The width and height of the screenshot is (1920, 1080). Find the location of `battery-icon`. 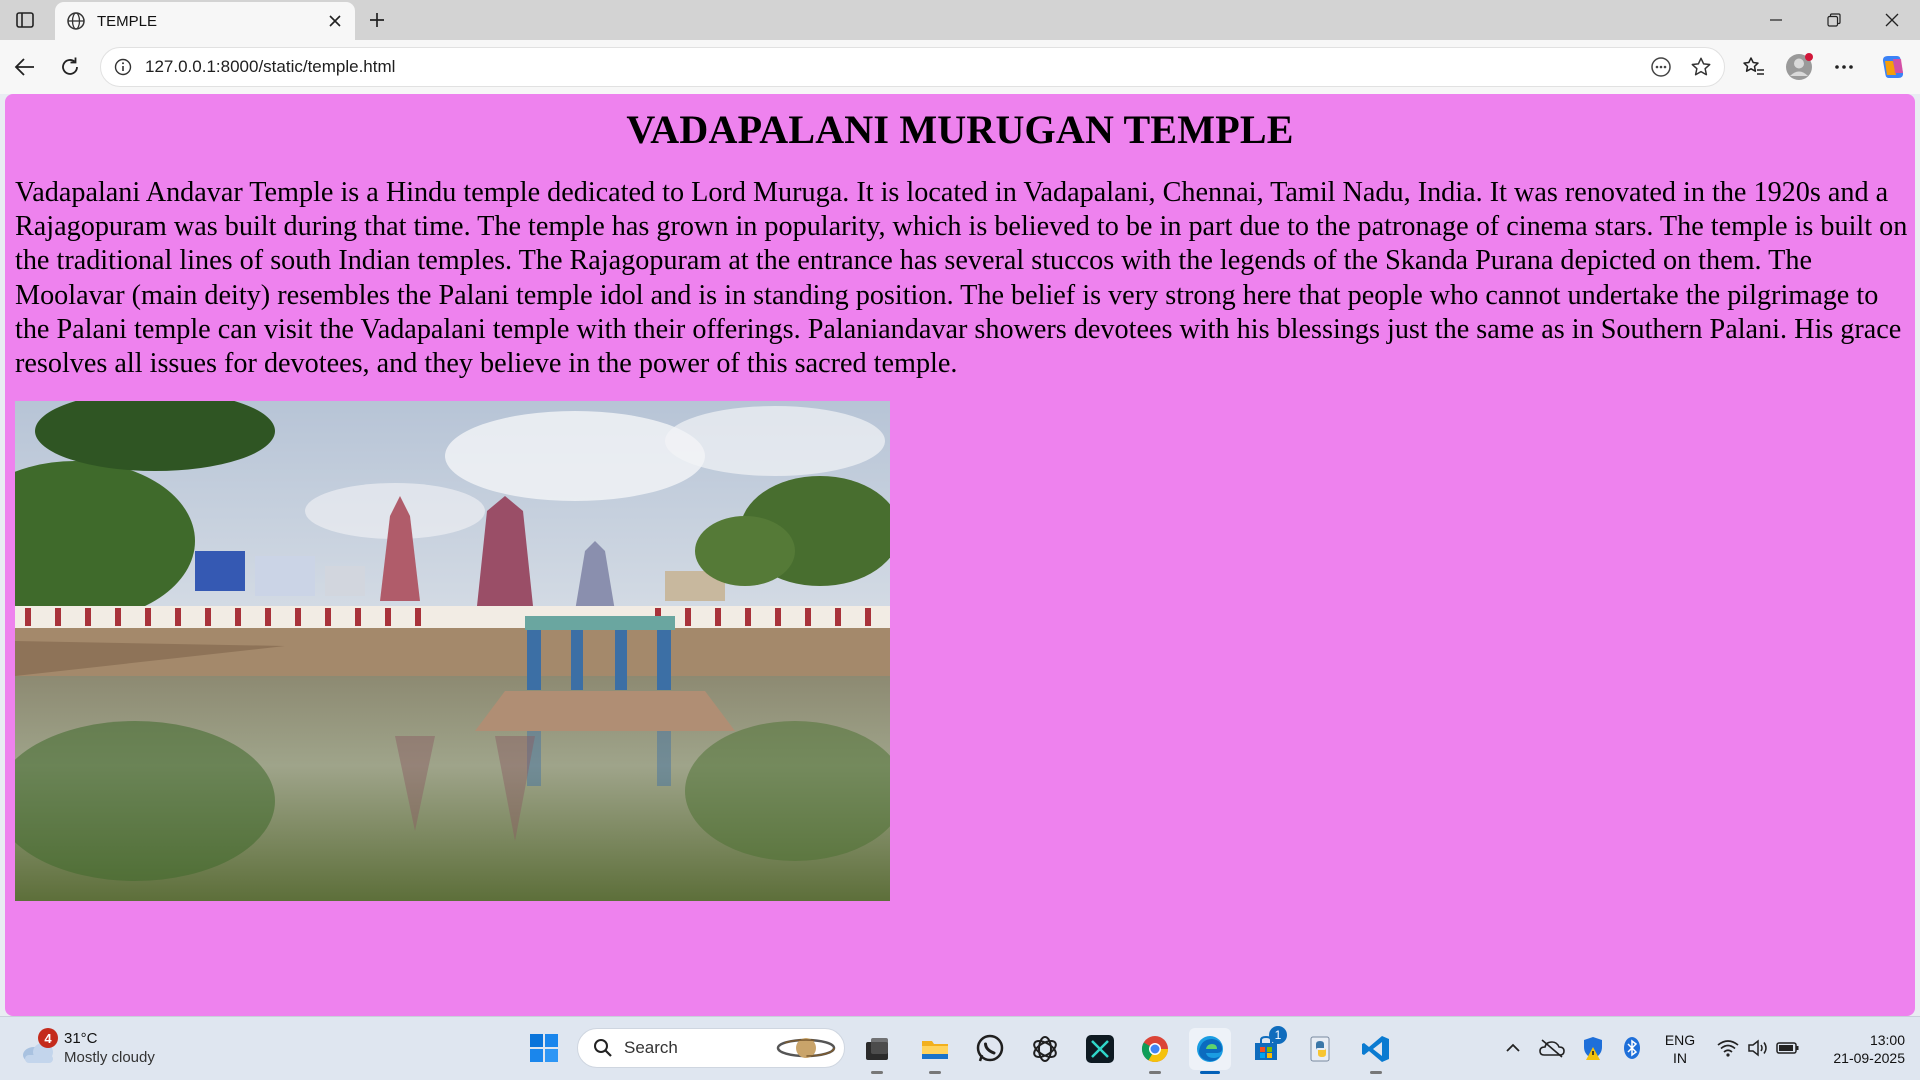

battery-icon is located at coordinates (1788, 1048).